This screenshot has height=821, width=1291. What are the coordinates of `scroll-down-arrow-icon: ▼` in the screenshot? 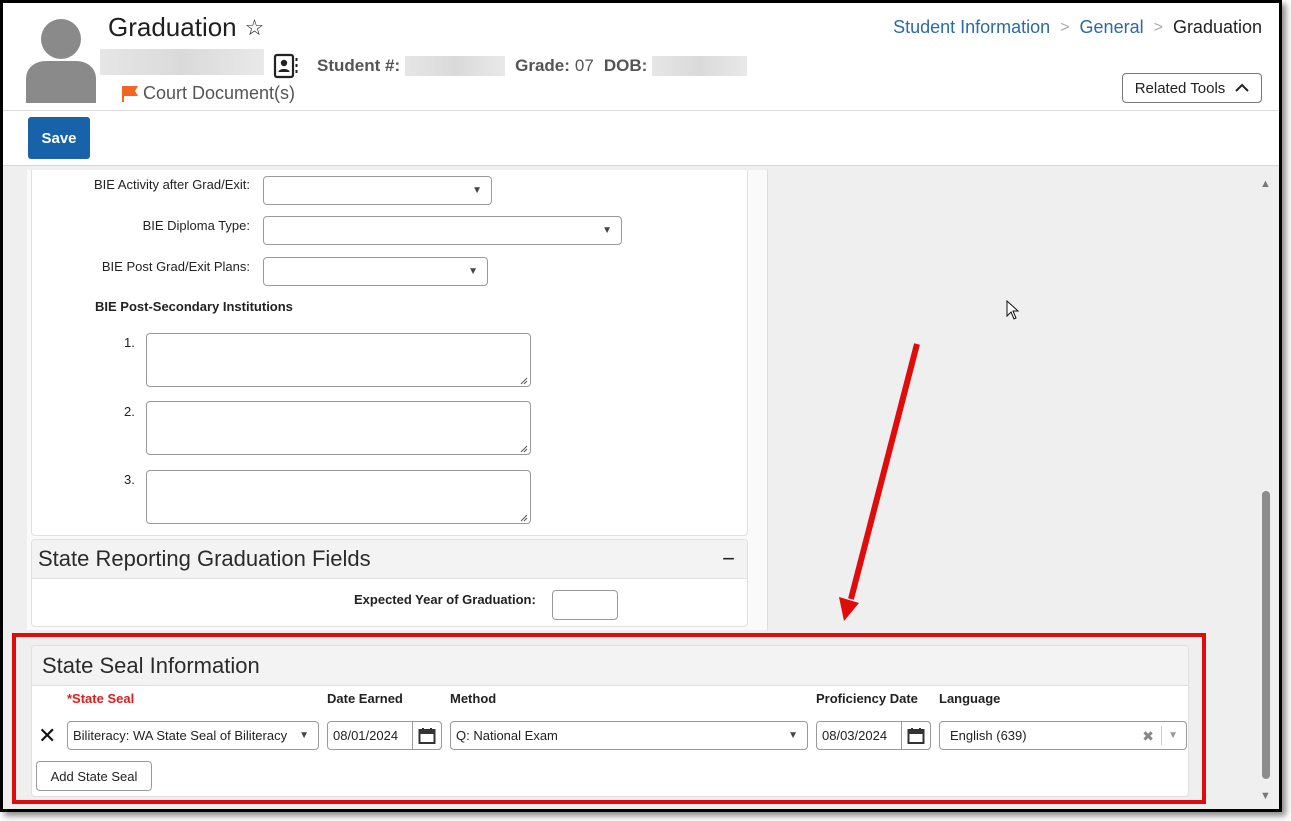 It's located at (1265, 796).